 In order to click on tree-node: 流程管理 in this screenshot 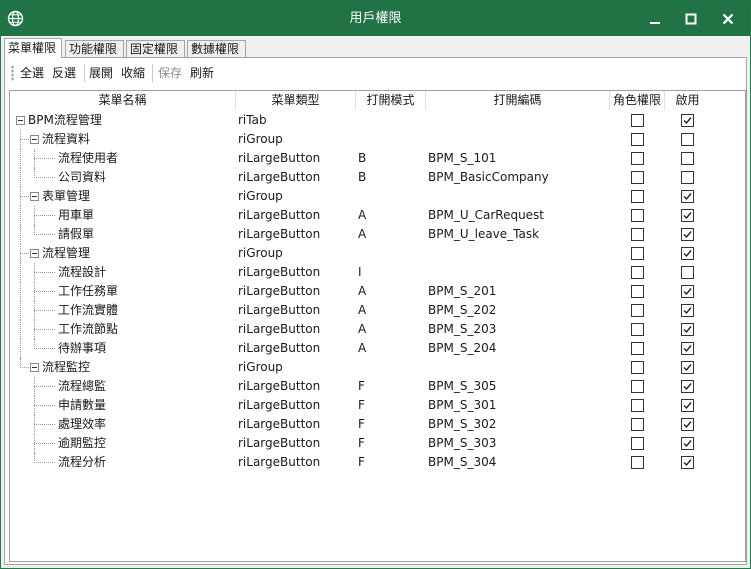, I will do `click(123, 253)`.